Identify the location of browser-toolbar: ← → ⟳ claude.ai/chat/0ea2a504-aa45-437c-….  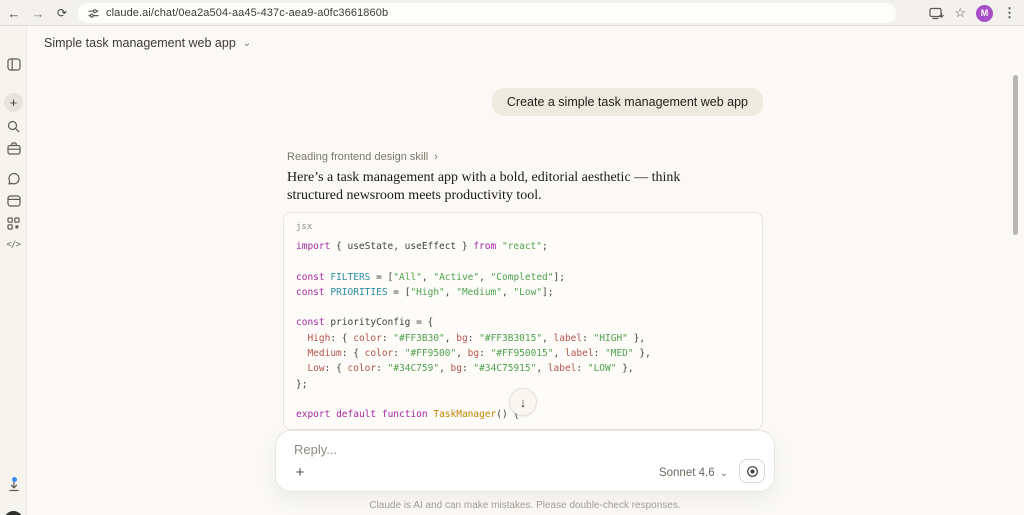
(512, 13).